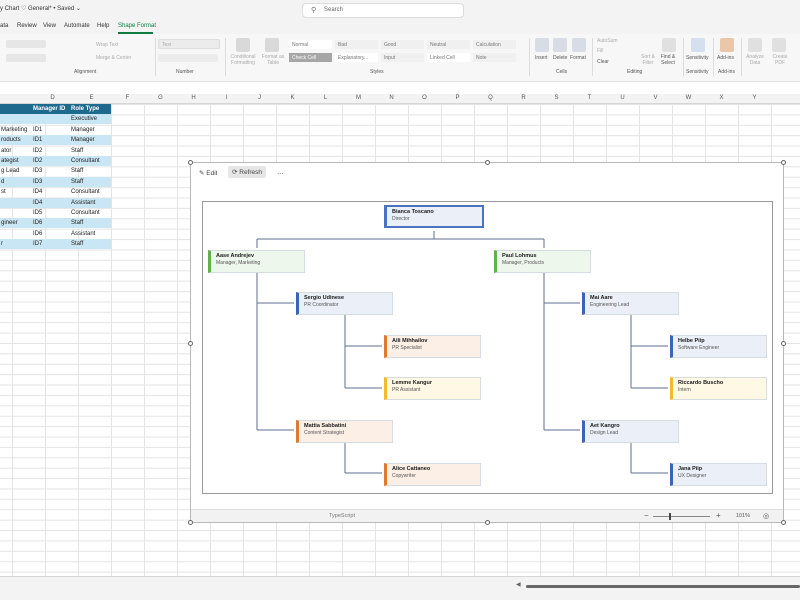  What do you see at coordinates (77, 26) in the screenshot?
I see `tab-automate: Automate` at bounding box center [77, 26].